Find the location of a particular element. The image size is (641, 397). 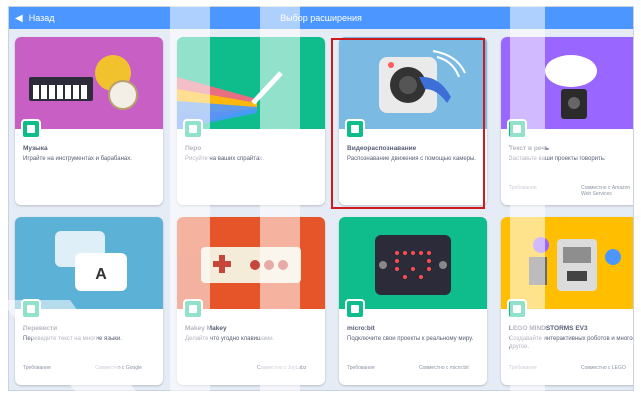

collaboration-label: Совместно с LEGO is located at coordinates (603, 368).